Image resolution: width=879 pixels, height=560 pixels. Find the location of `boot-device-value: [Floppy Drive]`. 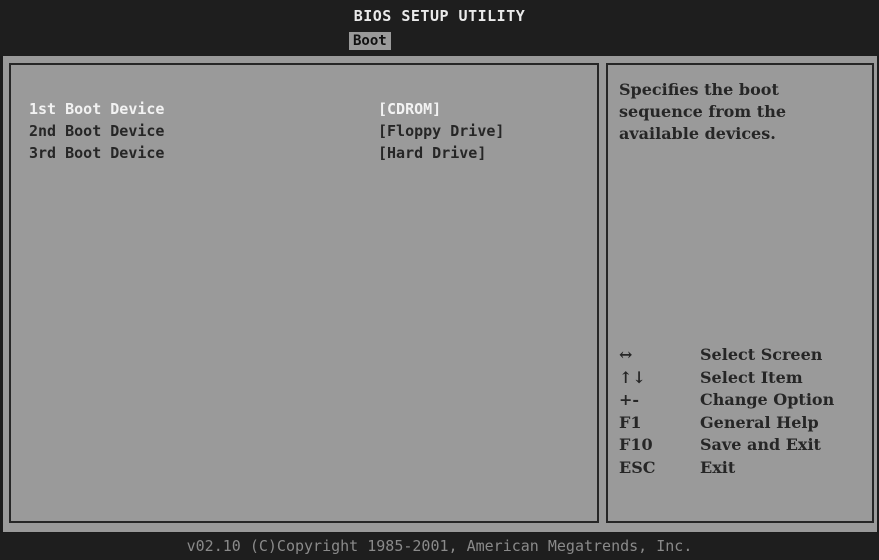

boot-device-value: [Floppy Drive] is located at coordinates (441, 131).